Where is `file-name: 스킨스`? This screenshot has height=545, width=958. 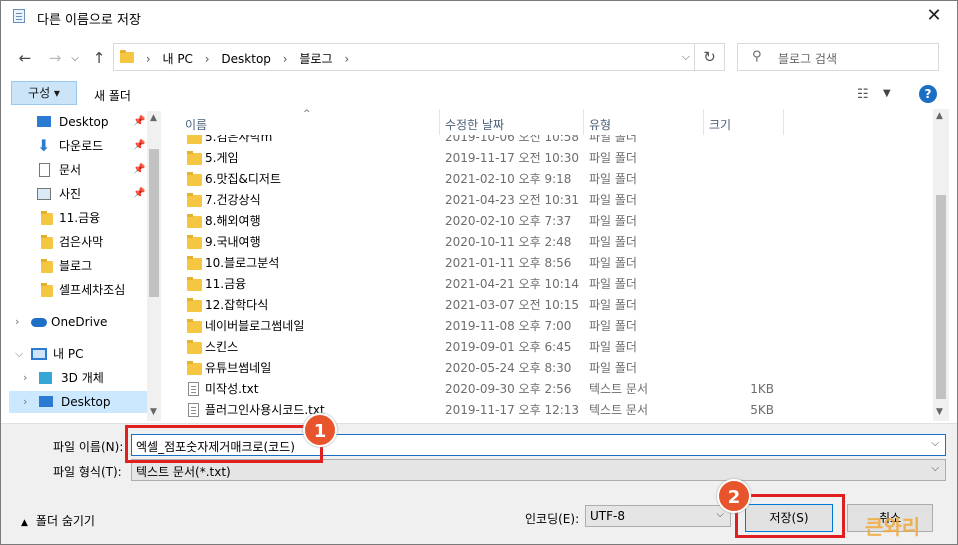 file-name: 스킨스 is located at coordinates (222, 347).